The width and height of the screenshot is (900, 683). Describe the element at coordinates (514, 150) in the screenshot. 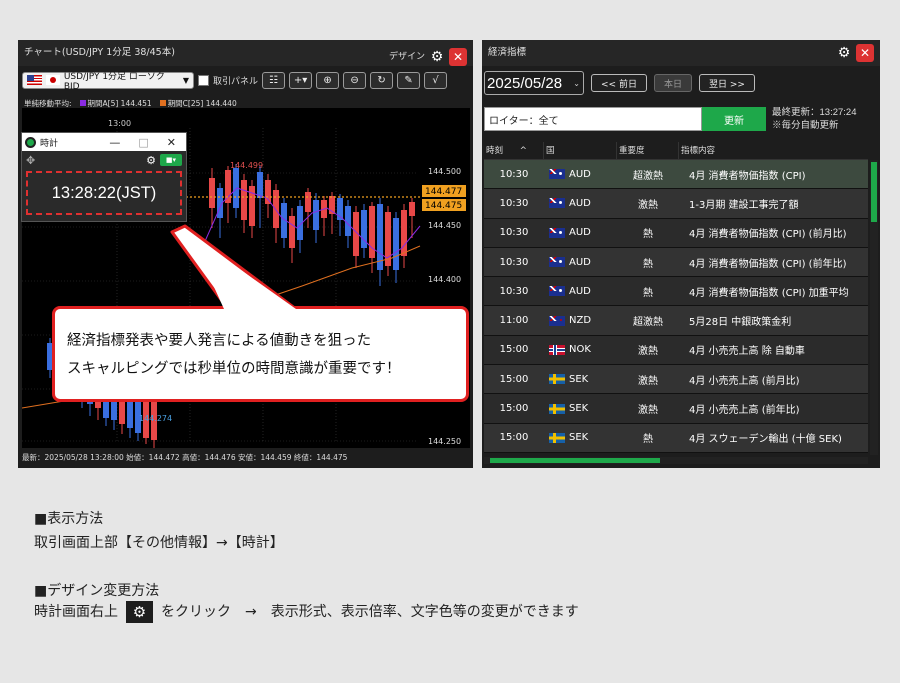

I see `col-time: 時刻 ^` at that location.